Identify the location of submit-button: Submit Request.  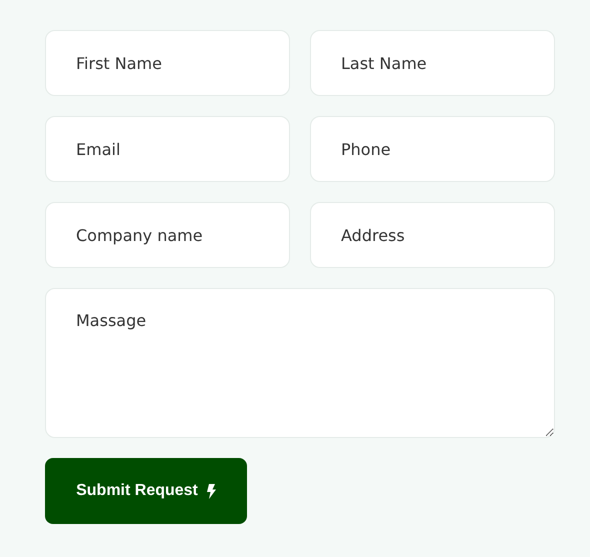
(146, 491).